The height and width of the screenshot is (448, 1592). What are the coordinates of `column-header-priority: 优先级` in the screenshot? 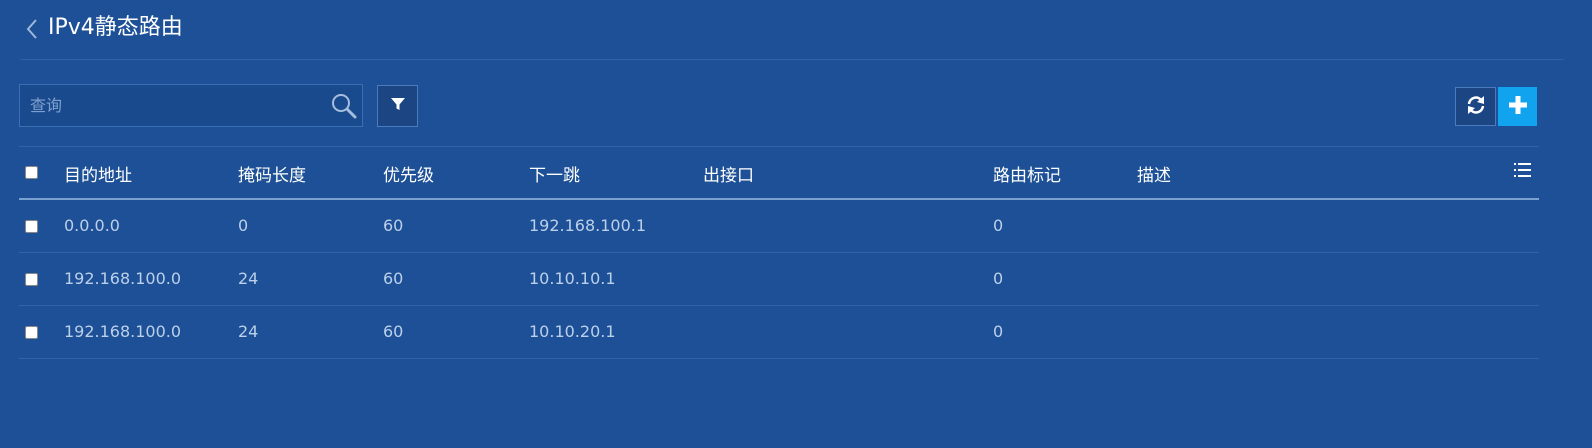 It's located at (408, 173).